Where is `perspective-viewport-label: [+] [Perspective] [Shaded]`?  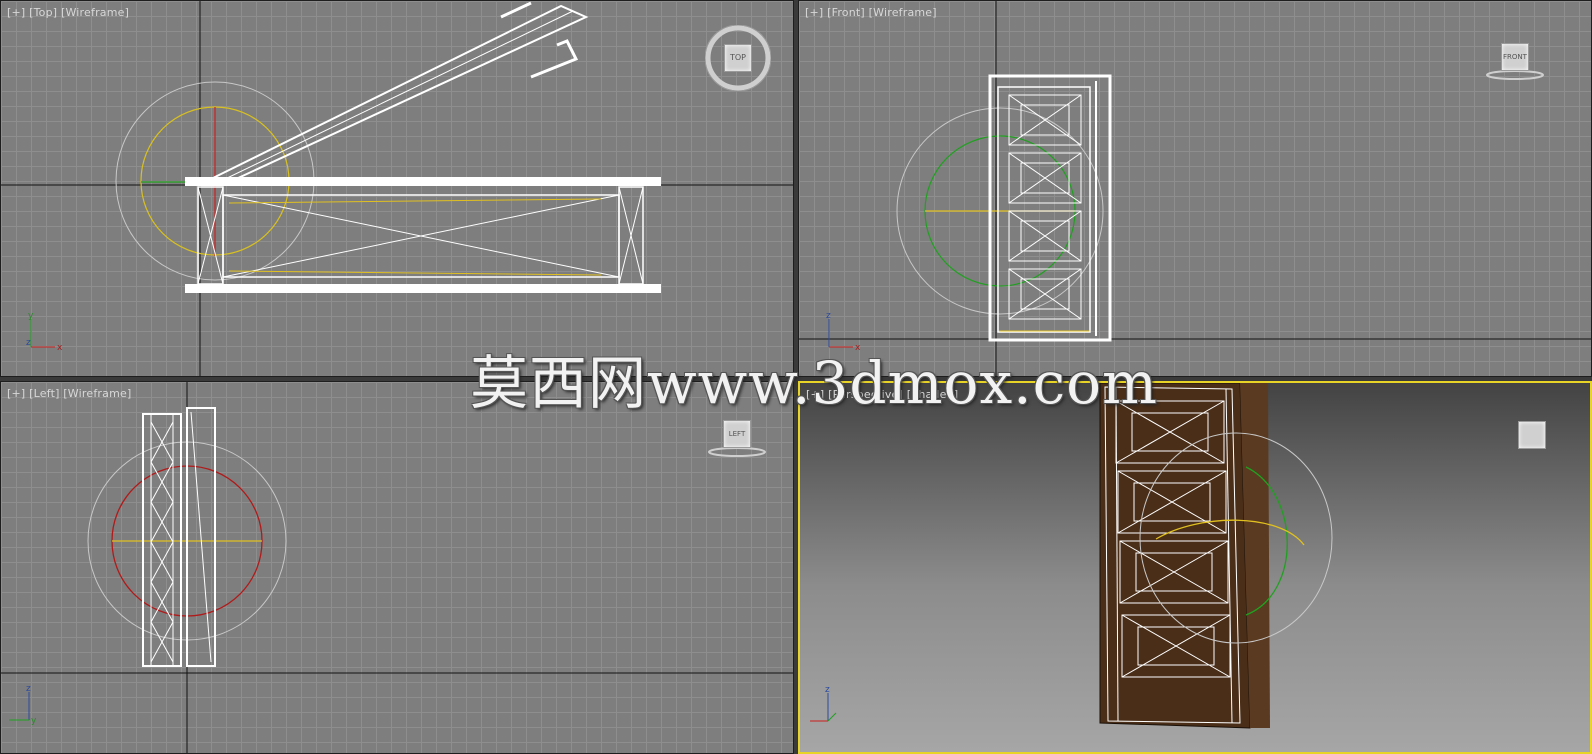
perspective-viewport-label: [+] [Perspective] [Shaded] is located at coordinates (882, 394).